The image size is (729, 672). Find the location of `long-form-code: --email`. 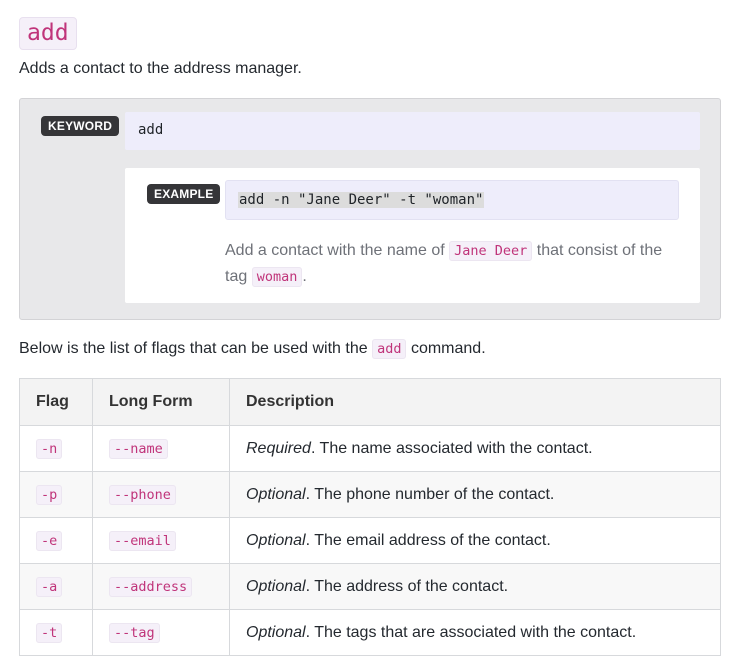

long-form-code: --email is located at coordinates (142, 540).